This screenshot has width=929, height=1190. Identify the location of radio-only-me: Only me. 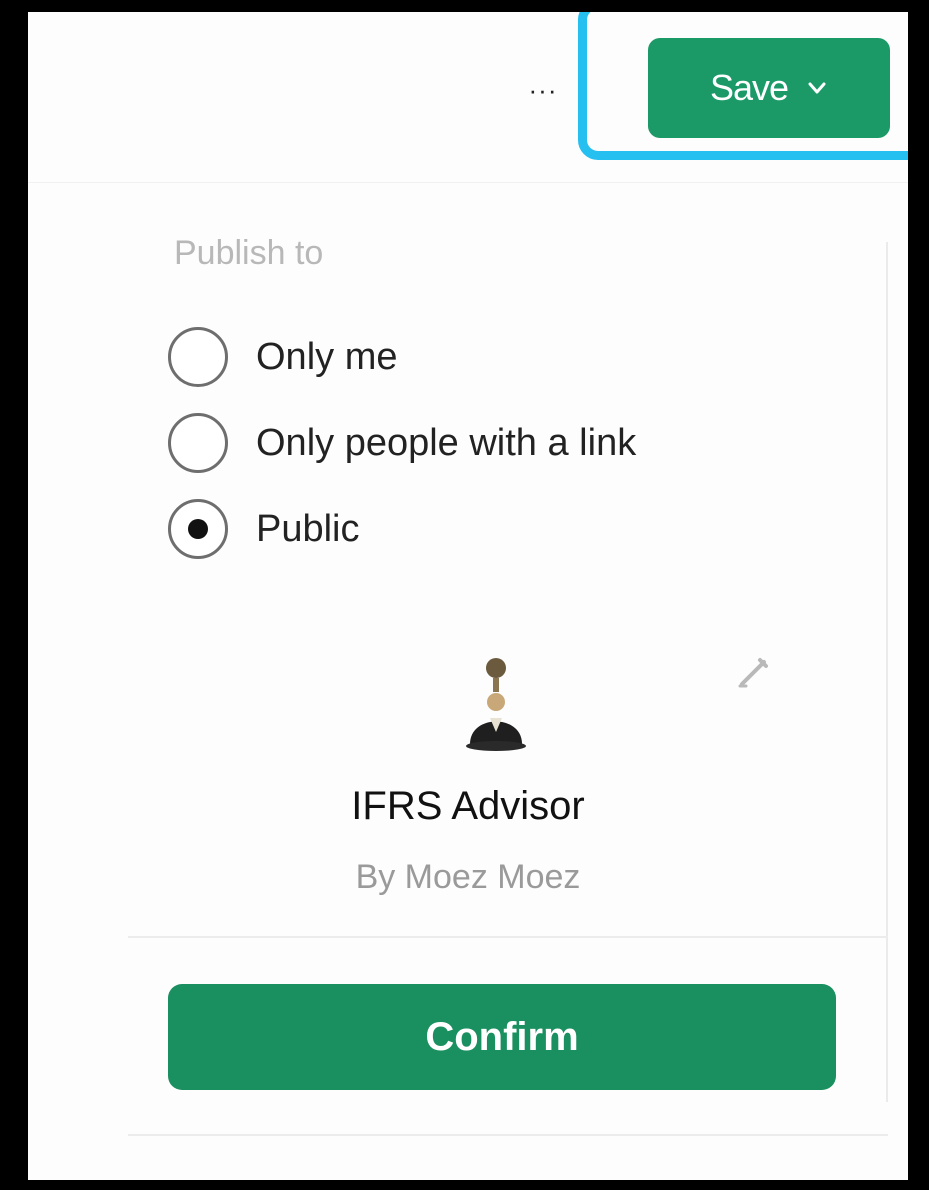
(282, 357).